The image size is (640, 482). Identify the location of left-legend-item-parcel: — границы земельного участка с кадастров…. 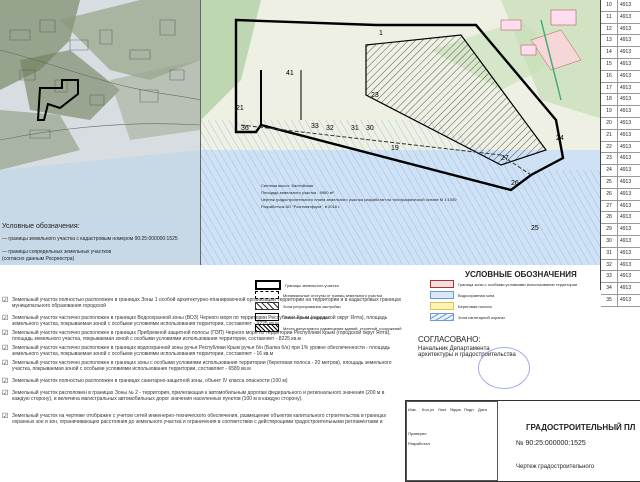
(90, 239).